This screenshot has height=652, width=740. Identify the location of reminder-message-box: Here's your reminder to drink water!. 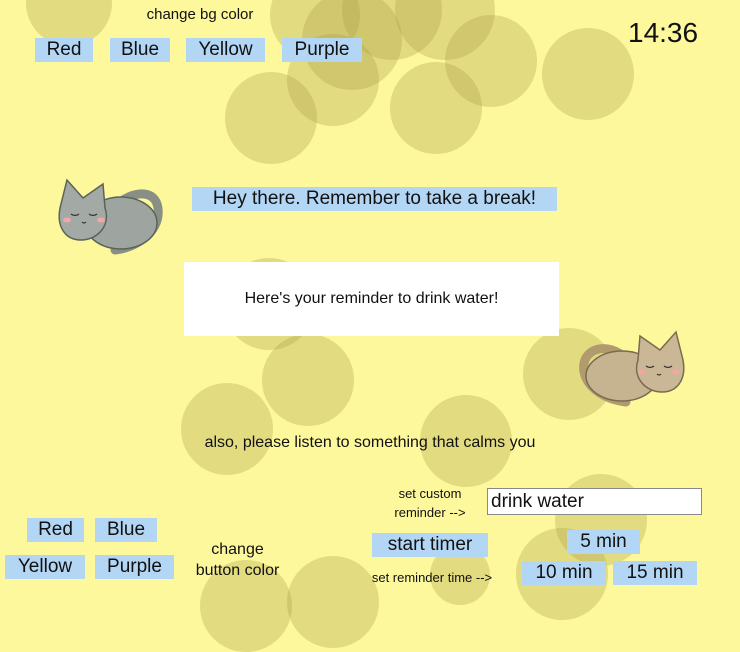
(371, 299).